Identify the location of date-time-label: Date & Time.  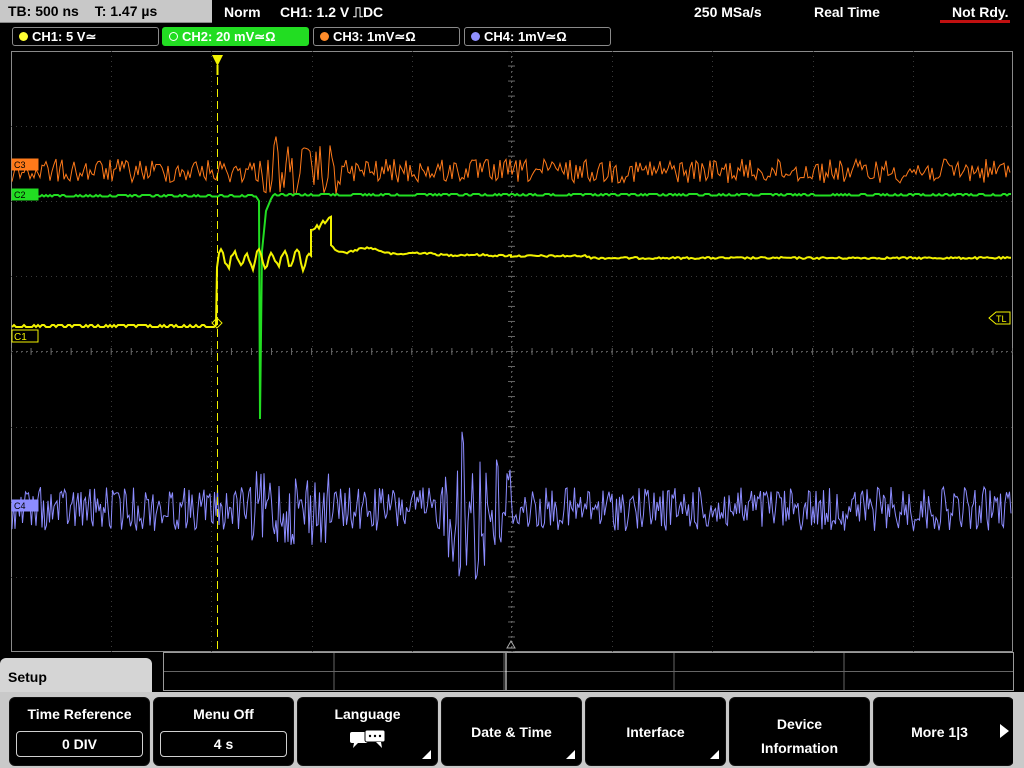
(511, 732).